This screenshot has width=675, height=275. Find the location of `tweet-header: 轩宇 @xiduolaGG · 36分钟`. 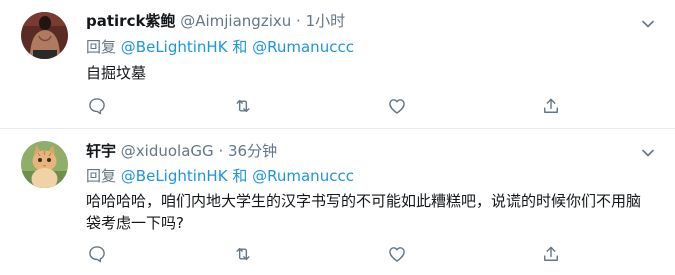

tweet-header: 轩宇 @xiduolaGG · 36分钟 is located at coordinates (181, 151).